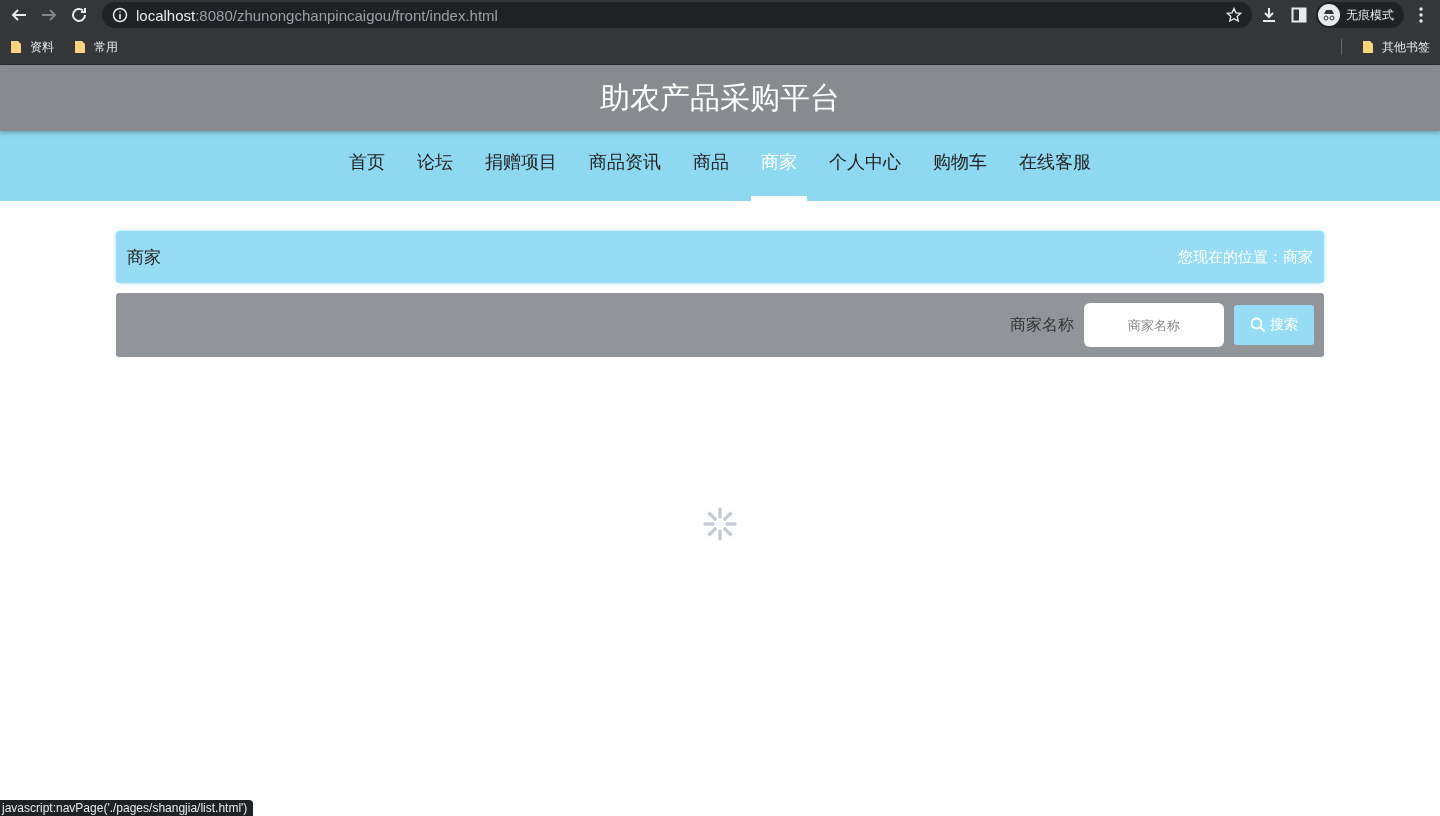 The width and height of the screenshot is (1440, 816). What do you see at coordinates (677, 15) in the screenshot?
I see `address-bar: localhost:8080/zhunongchanpincaigou/front/index.html` at bounding box center [677, 15].